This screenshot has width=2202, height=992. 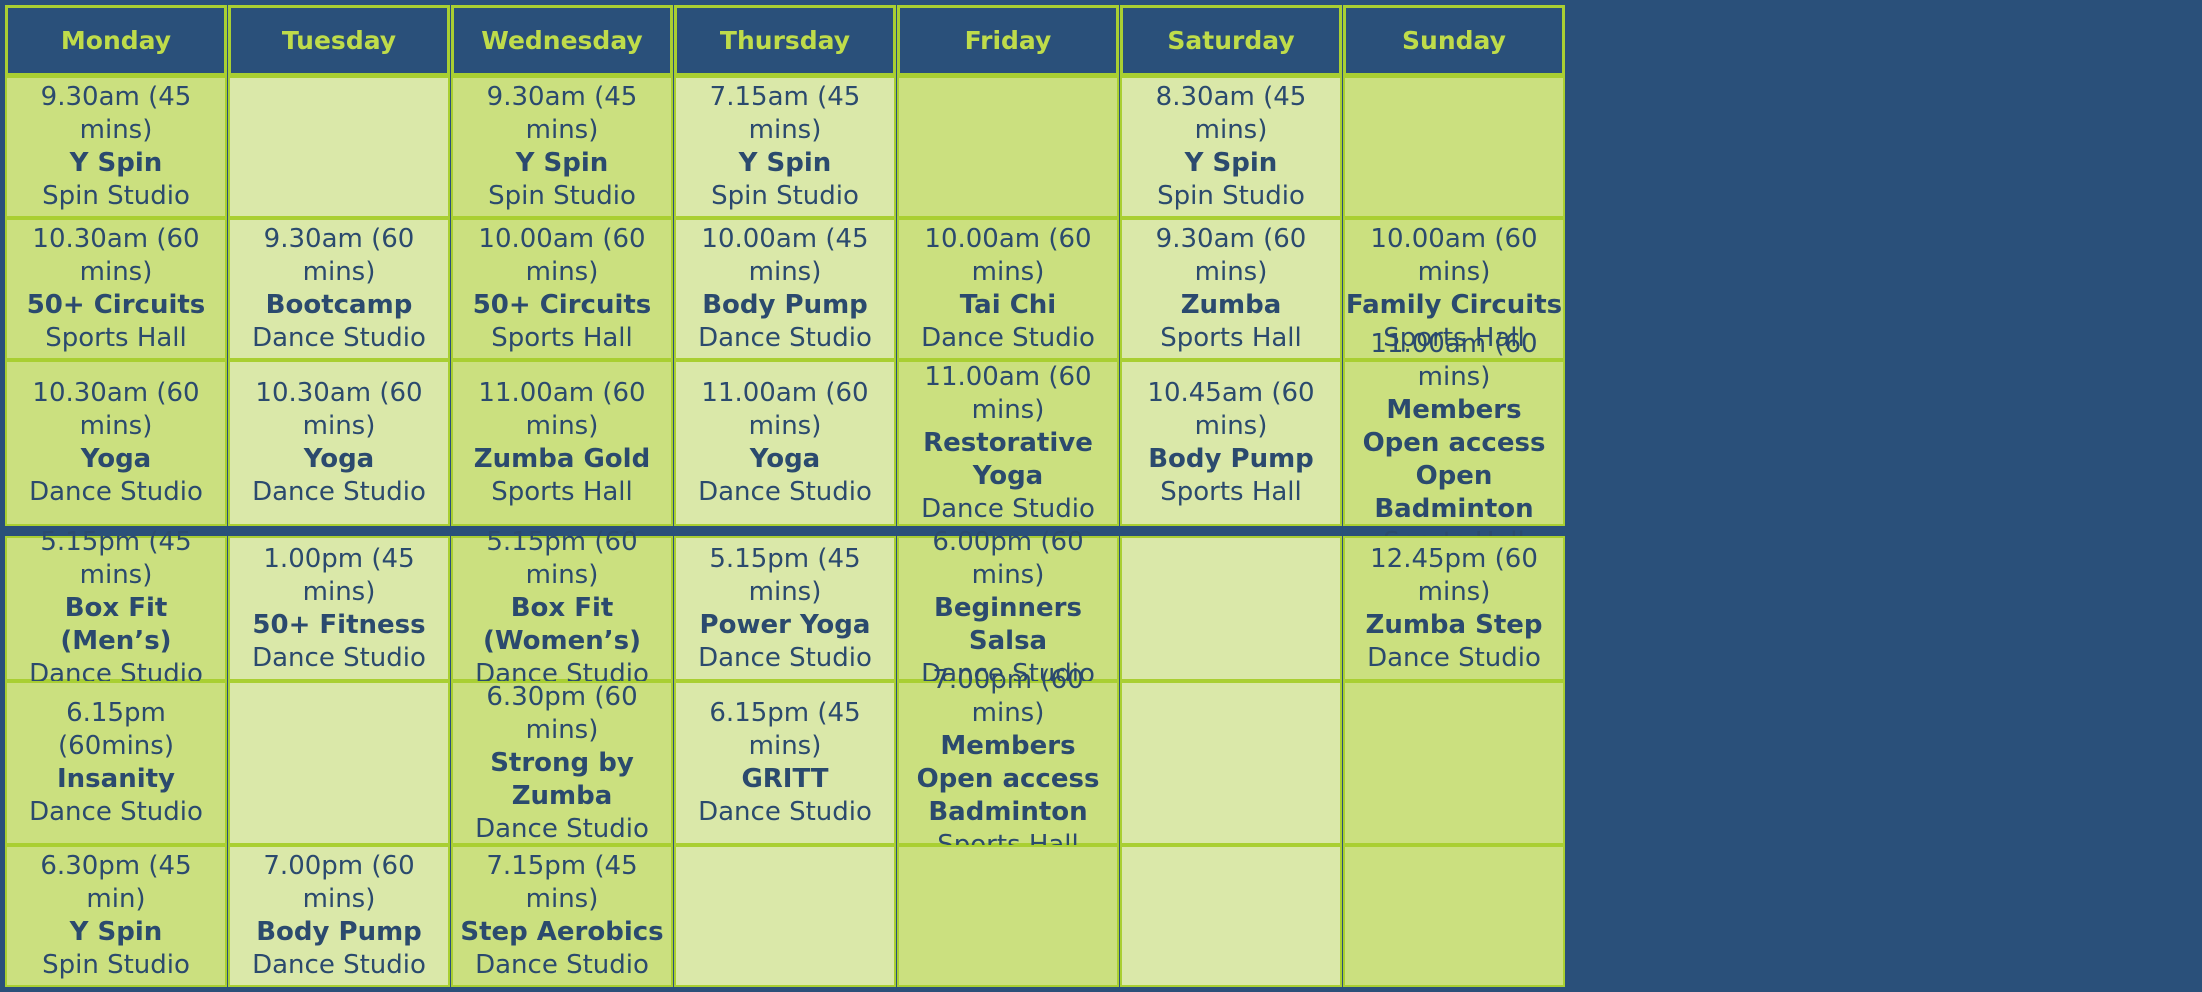 I want to click on class-cell: 7.00pm (60 mins) Body Pump Dance Studio, so click(x=339, y=916).